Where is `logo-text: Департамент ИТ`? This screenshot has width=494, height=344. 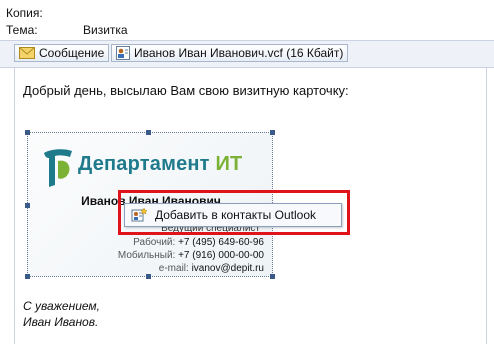 logo-text: Департамент ИТ is located at coordinates (160, 164).